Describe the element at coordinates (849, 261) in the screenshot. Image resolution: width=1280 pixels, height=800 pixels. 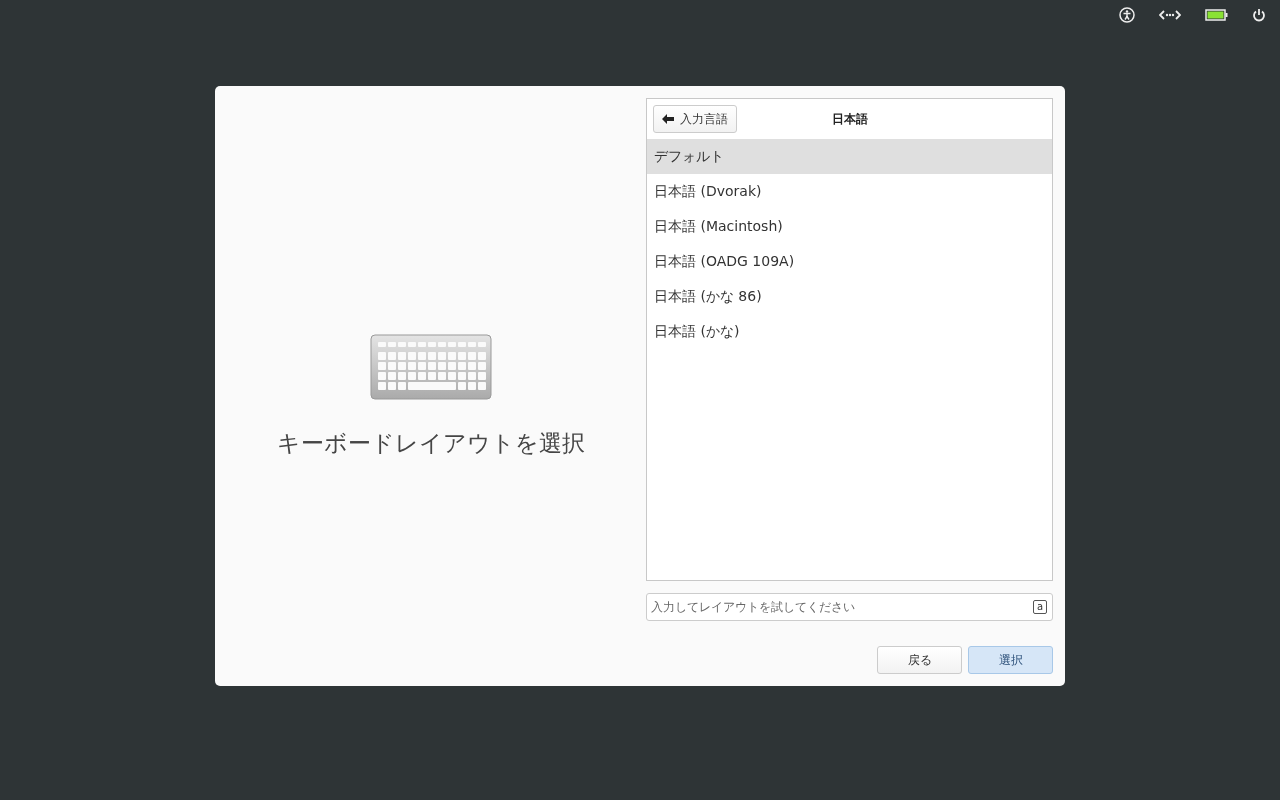
I see `layout-item: 日本語 (OADG 109A)` at that location.